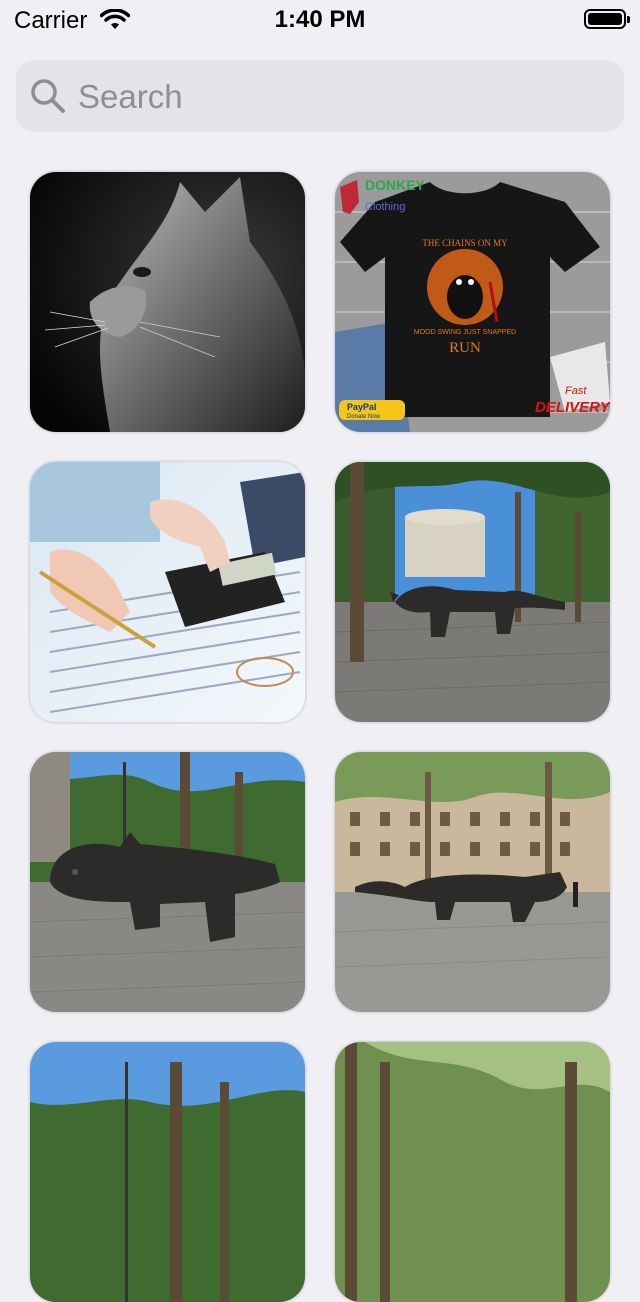 Image resolution: width=640 pixels, height=1302 pixels. Describe the element at coordinates (343, 97) in the screenshot. I see `search-input` at that location.